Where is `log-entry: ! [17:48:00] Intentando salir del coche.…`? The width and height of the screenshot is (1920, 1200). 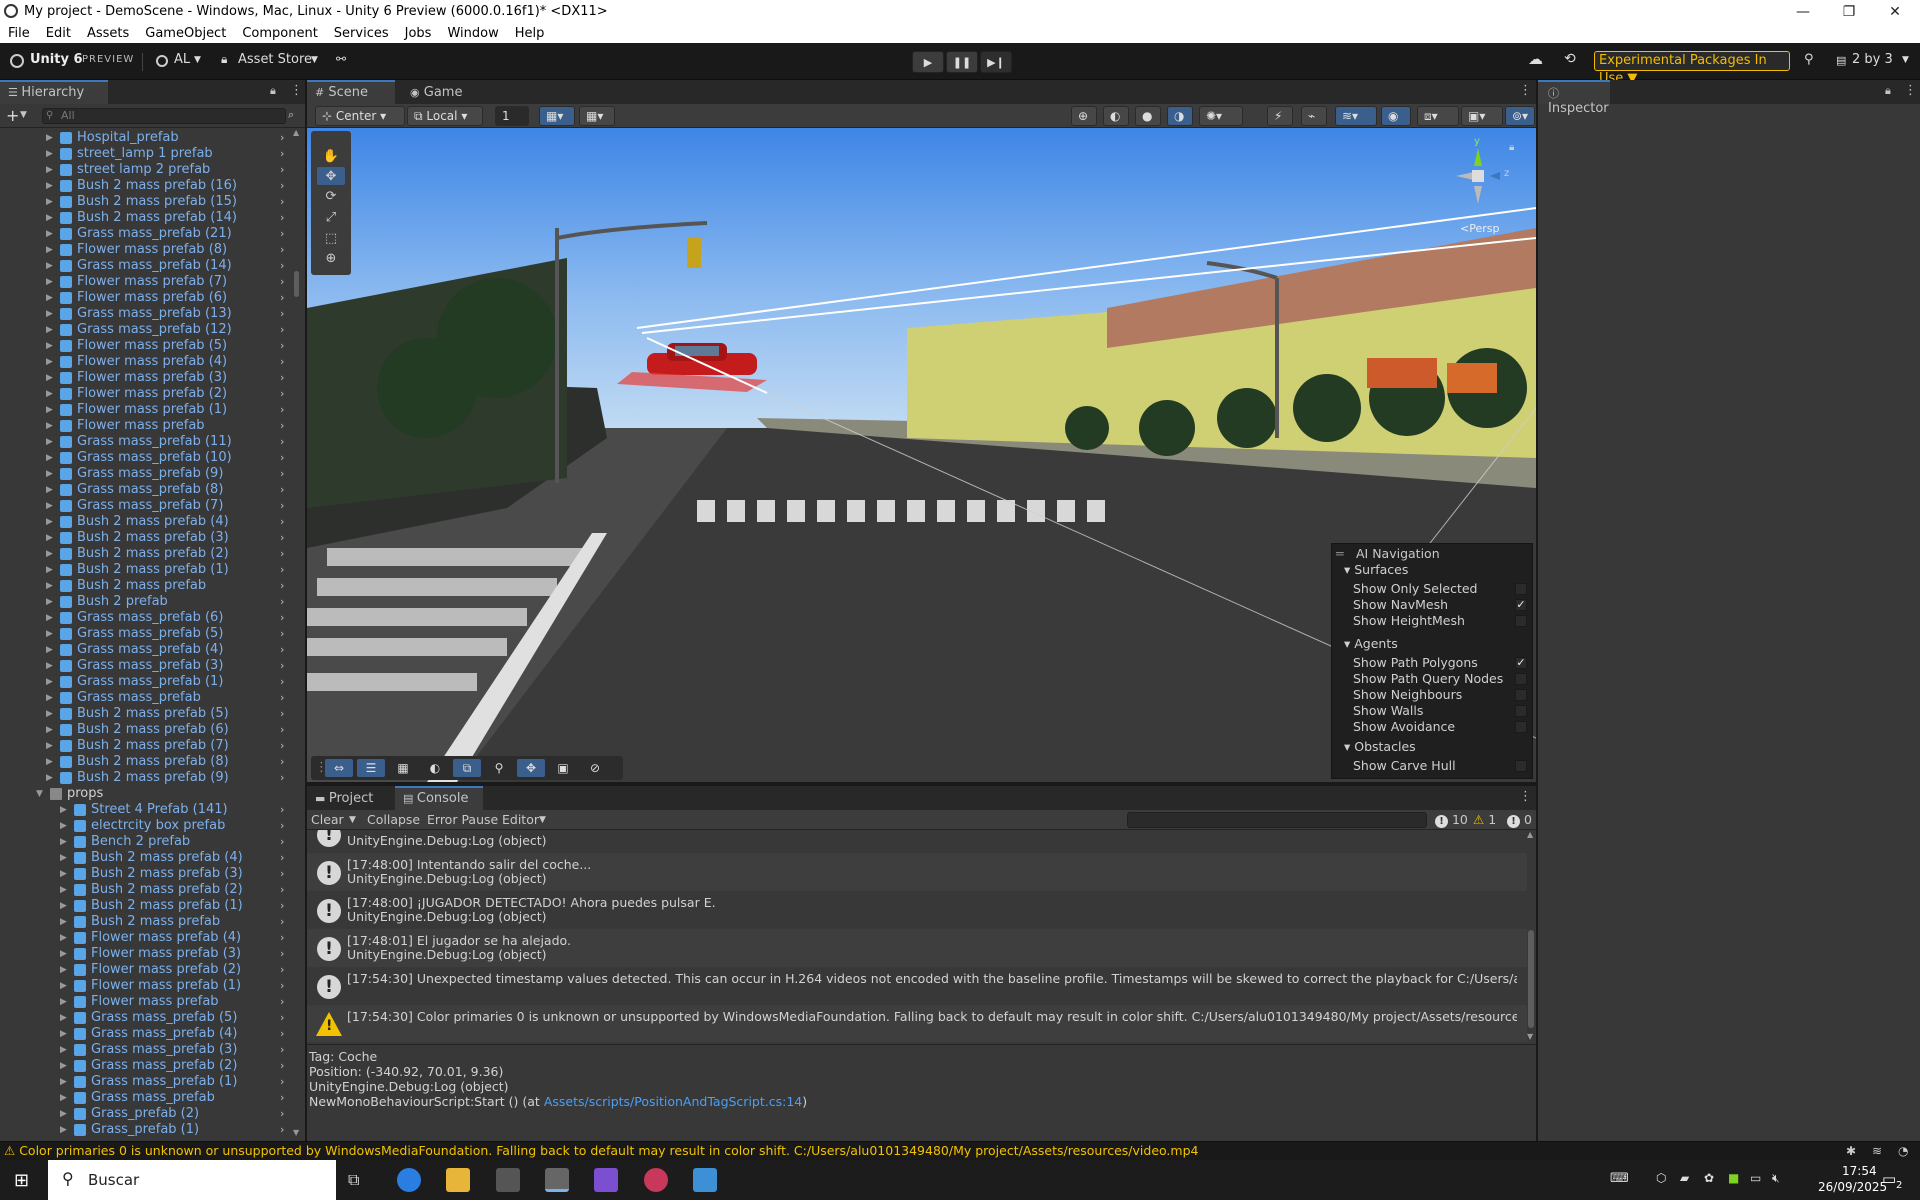 log-entry: ! [17:48:00] Intentando salir del coche.… is located at coordinates (917, 872).